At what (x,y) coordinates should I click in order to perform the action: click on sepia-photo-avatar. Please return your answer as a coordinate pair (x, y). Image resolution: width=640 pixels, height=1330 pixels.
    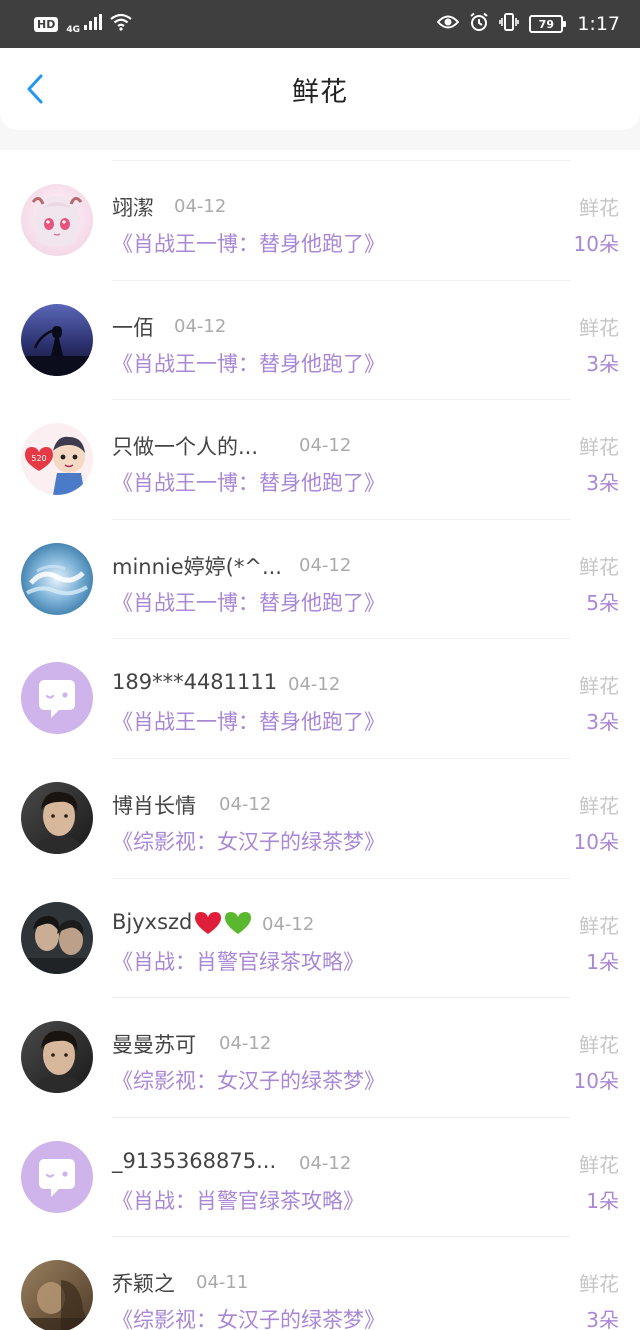
    Looking at the image, I should click on (57, 1295).